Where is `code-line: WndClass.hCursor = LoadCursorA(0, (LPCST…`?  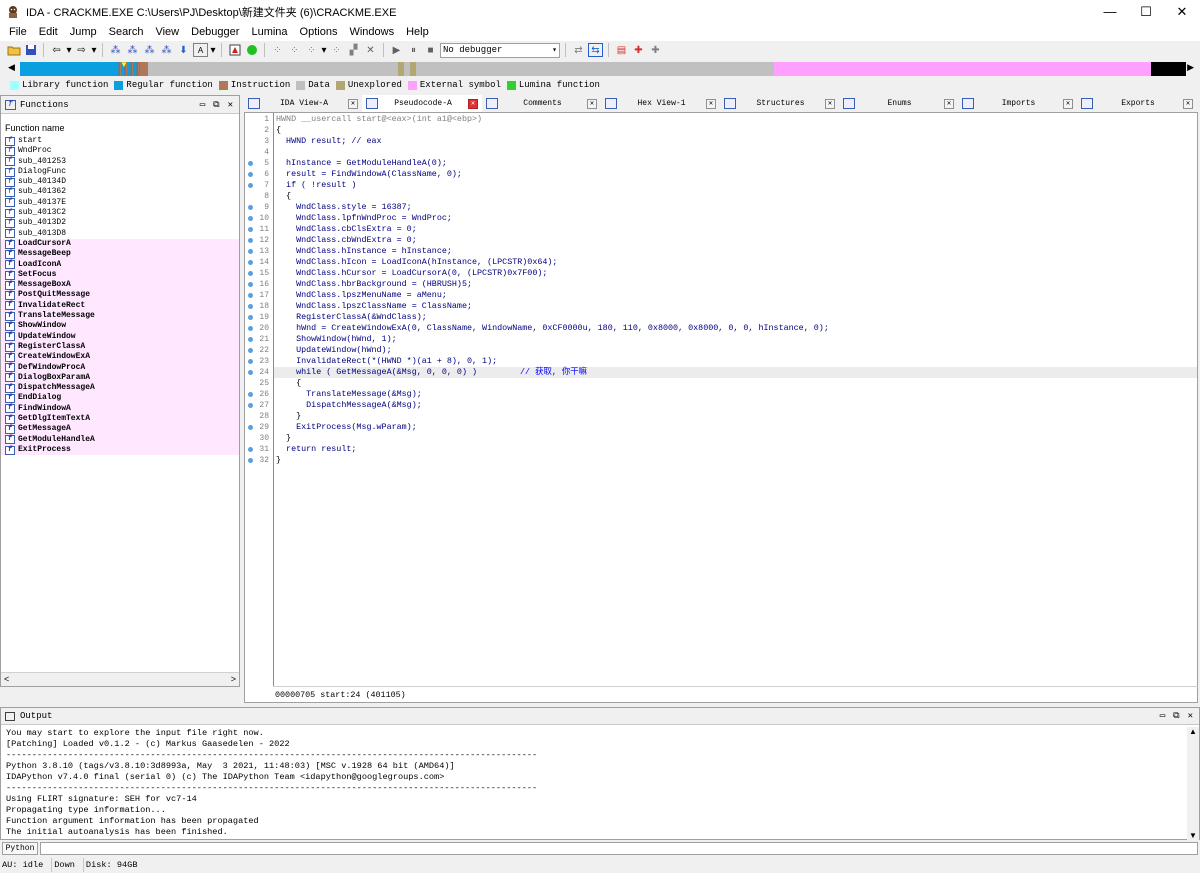 code-line: WndClass.hCursor = LoadCursorA(0, (LPCST… is located at coordinates (411, 273).